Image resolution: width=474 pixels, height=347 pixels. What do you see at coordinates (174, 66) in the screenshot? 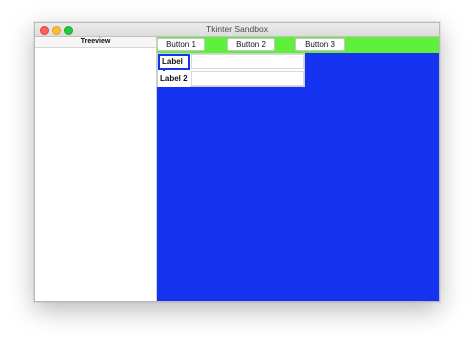
I see `label-1: Label 1` at bounding box center [174, 66].